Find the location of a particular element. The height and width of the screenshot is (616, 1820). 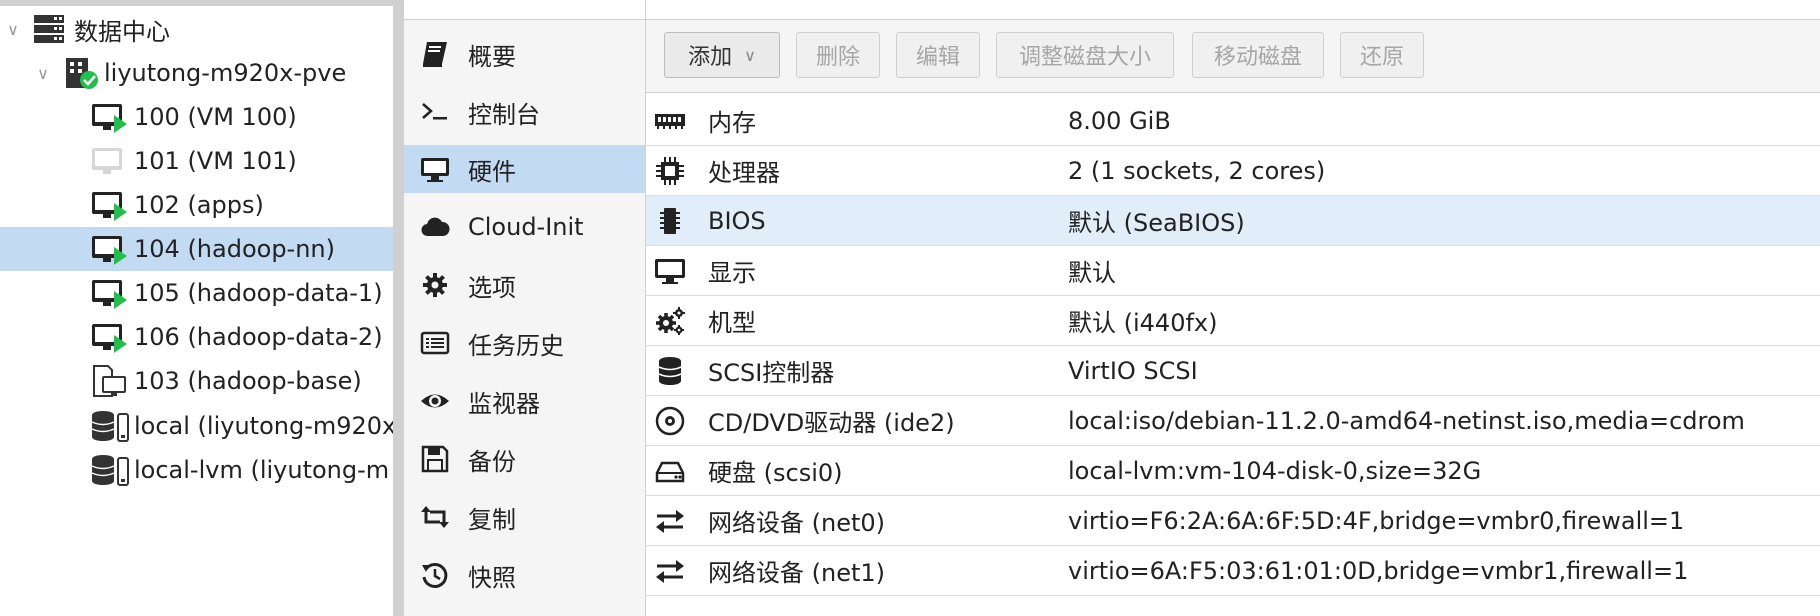

remove-button-label: 删除 is located at coordinates (837, 57).